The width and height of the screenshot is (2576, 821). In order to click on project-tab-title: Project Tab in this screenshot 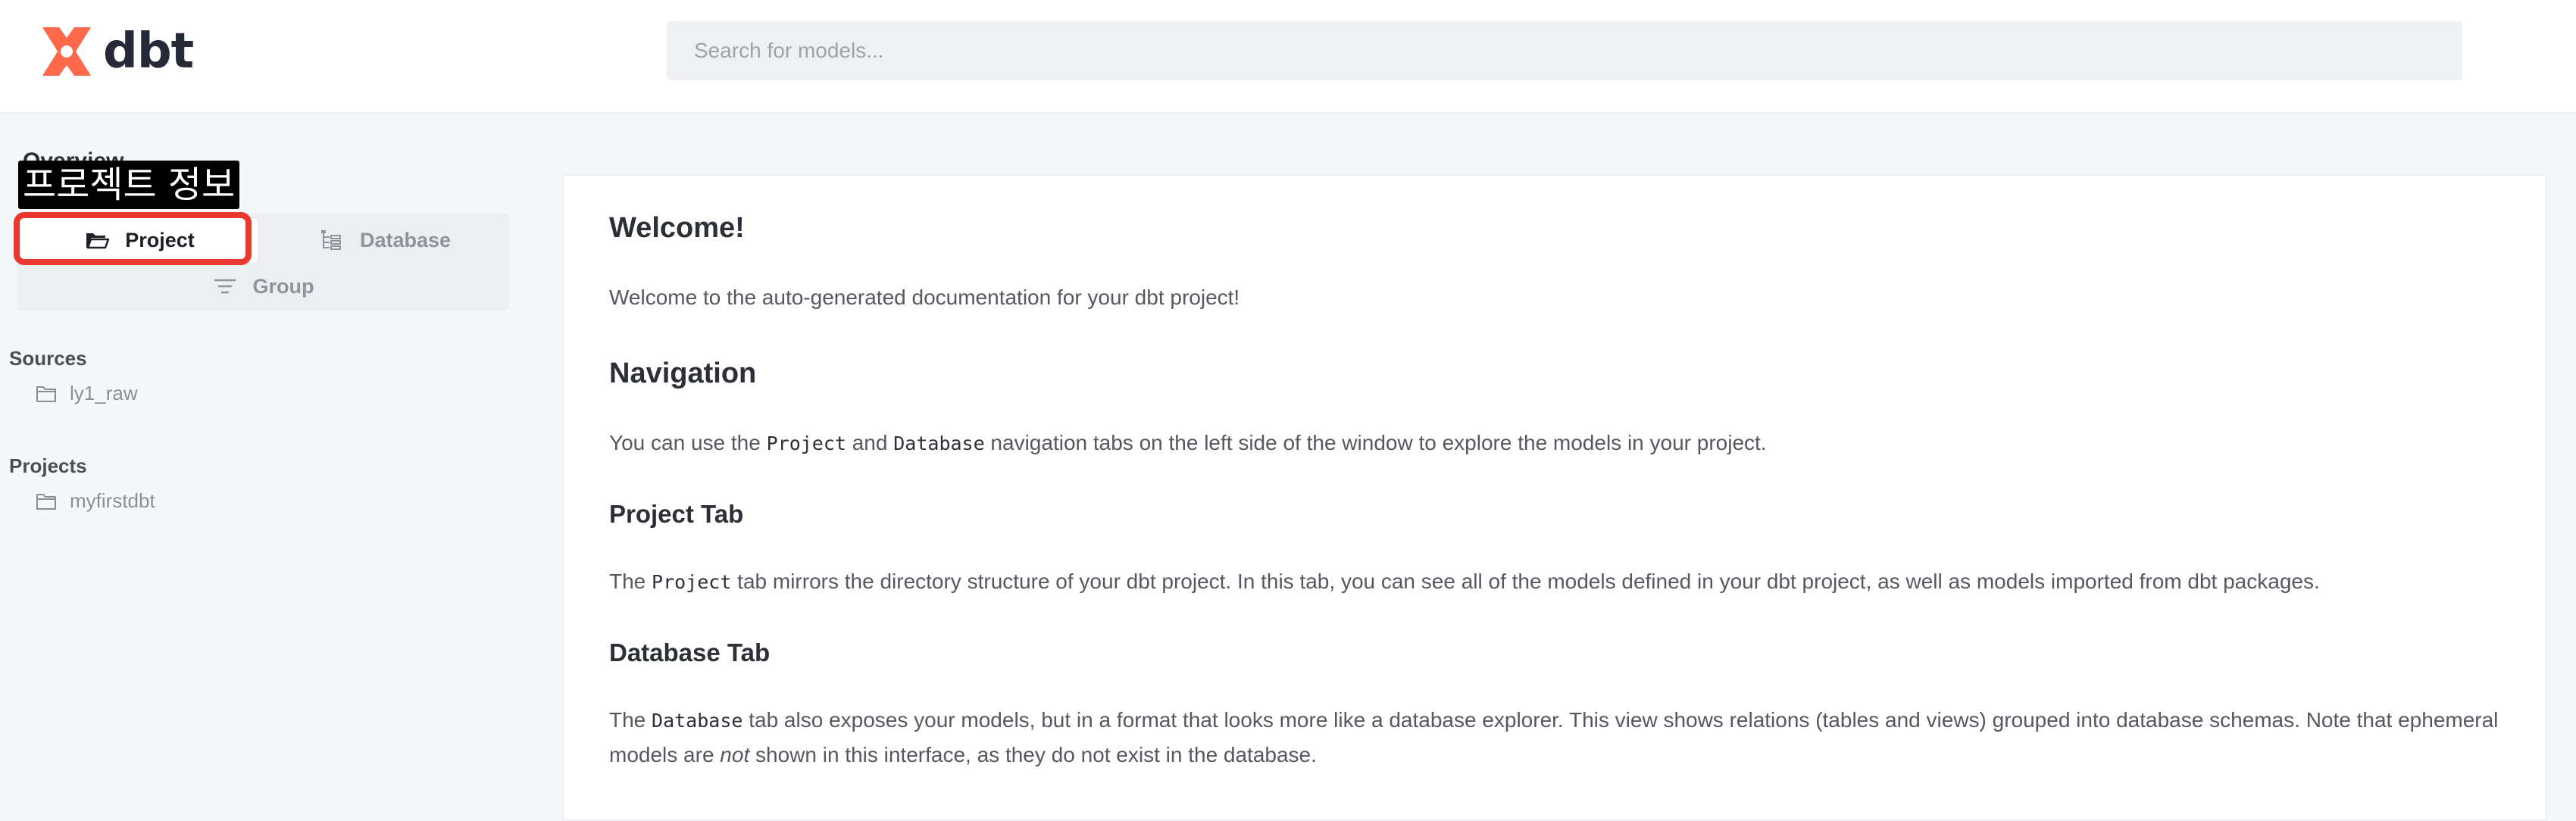, I will do `click(676, 514)`.